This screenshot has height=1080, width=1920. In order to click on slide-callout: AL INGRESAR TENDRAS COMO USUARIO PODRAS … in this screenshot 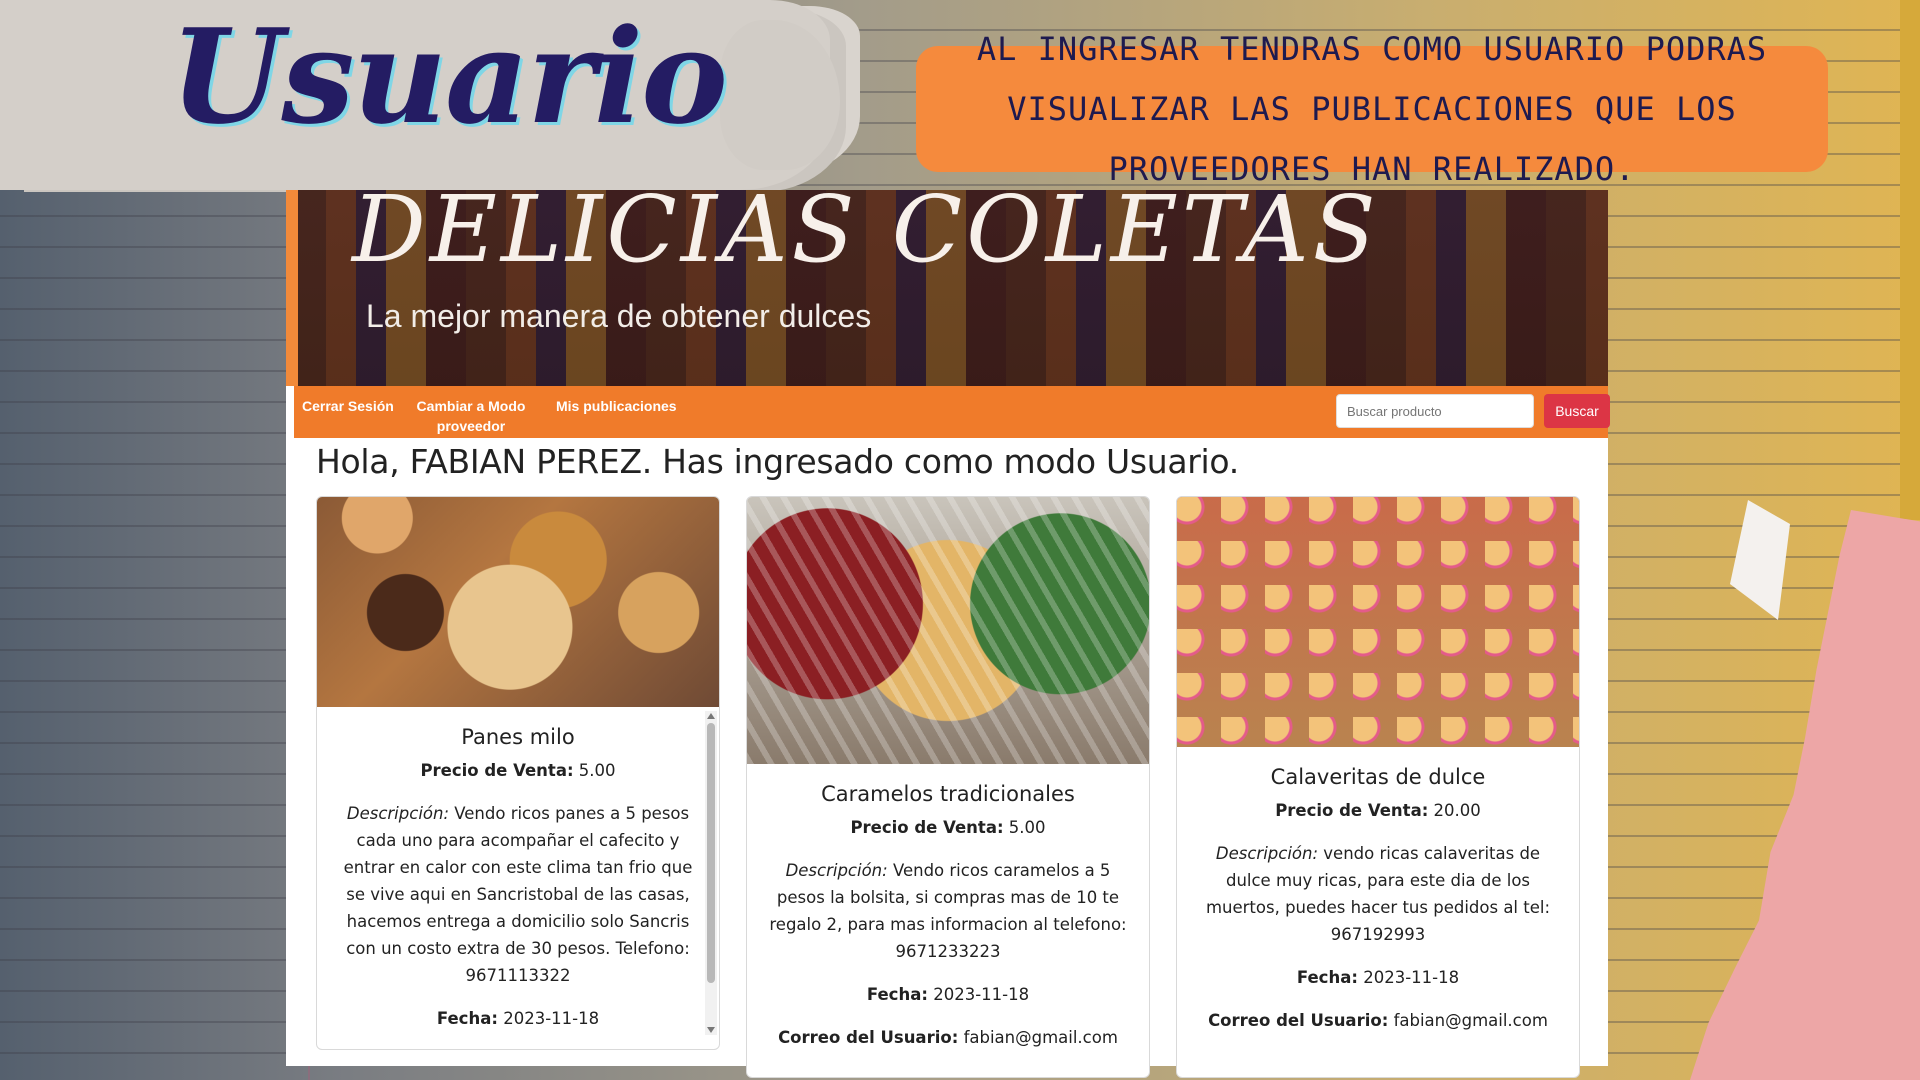, I will do `click(1372, 109)`.